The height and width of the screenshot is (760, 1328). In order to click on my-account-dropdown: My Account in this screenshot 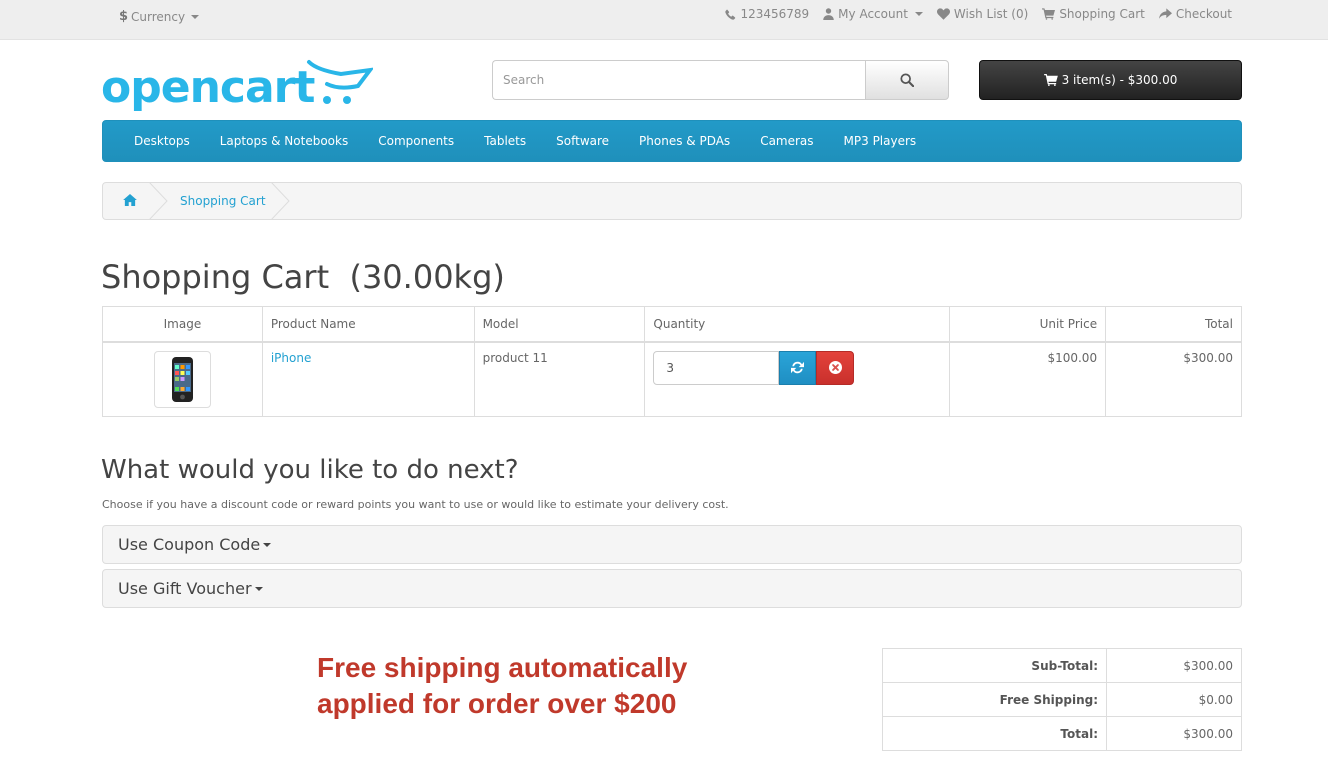, I will do `click(873, 14)`.